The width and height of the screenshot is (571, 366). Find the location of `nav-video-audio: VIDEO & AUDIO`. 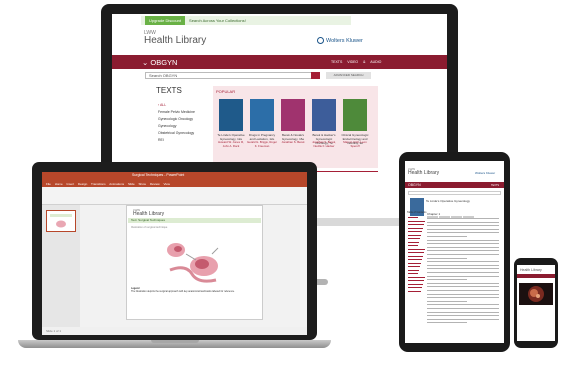

nav-video-audio: VIDEO & AUDIO is located at coordinates (364, 62).